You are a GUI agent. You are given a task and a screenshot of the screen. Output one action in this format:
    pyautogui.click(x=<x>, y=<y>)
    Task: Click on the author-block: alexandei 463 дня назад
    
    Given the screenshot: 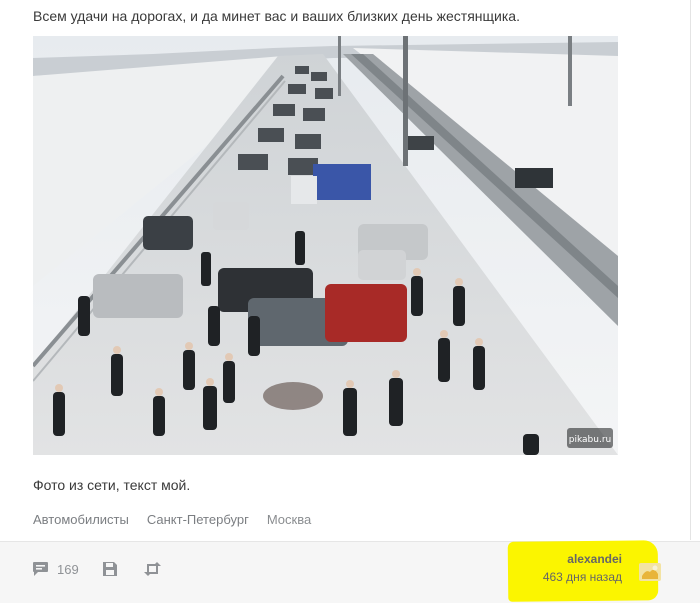 What is the action you would take?
    pyautogui.click(x=571, y=568)
    